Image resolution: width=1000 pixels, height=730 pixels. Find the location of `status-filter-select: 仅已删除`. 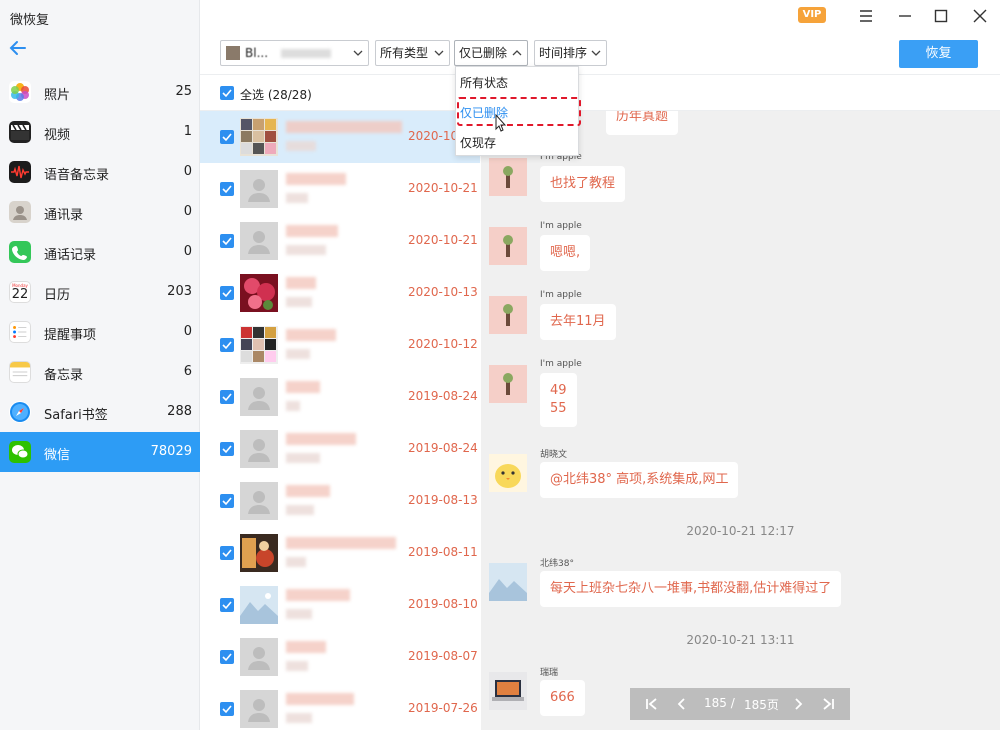

status-filter-select: 仅已删除 is located at coordinates (491, 53).